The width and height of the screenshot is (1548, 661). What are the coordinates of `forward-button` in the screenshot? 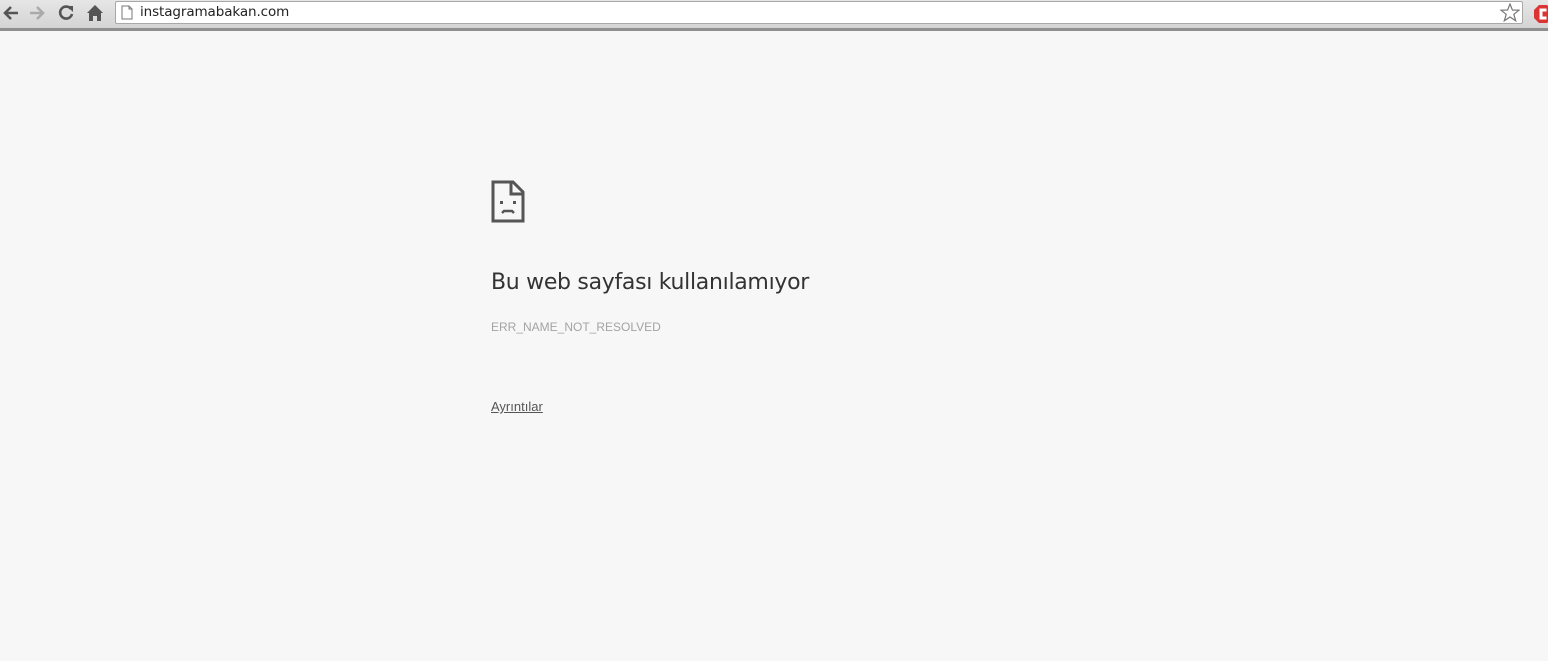 It's located at (37, 13).